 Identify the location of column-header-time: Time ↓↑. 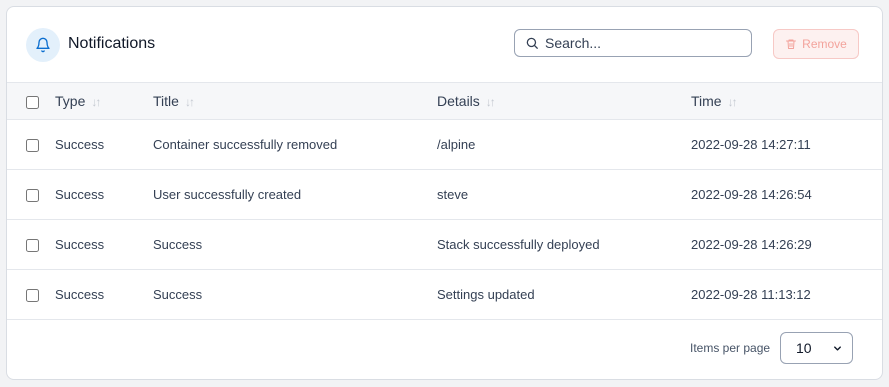
(786, 101).